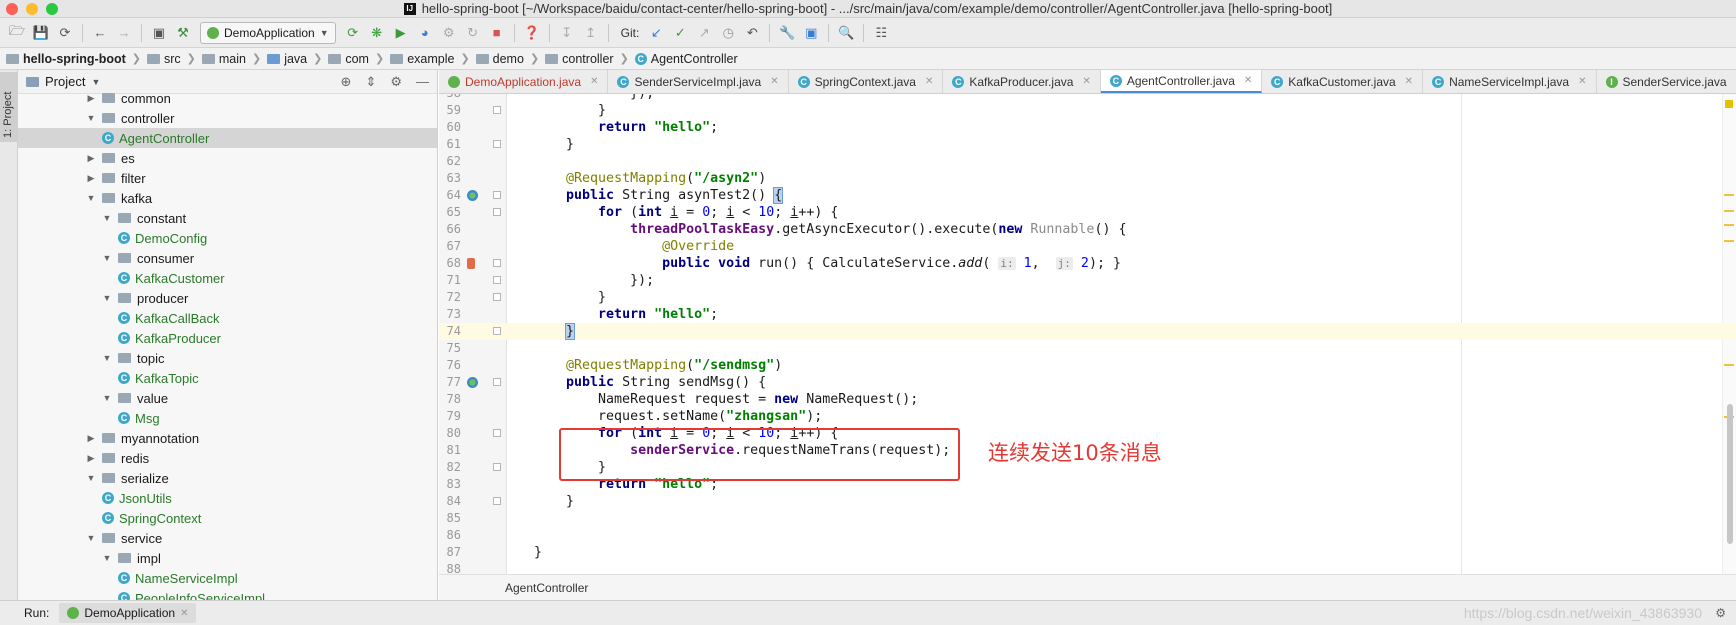 Image resolution: width=1736 pixels, height=625 pixels. Describe the element at coordinates (287, 59) in the screenshot. I see `breadcrumb-item: java` at that location.